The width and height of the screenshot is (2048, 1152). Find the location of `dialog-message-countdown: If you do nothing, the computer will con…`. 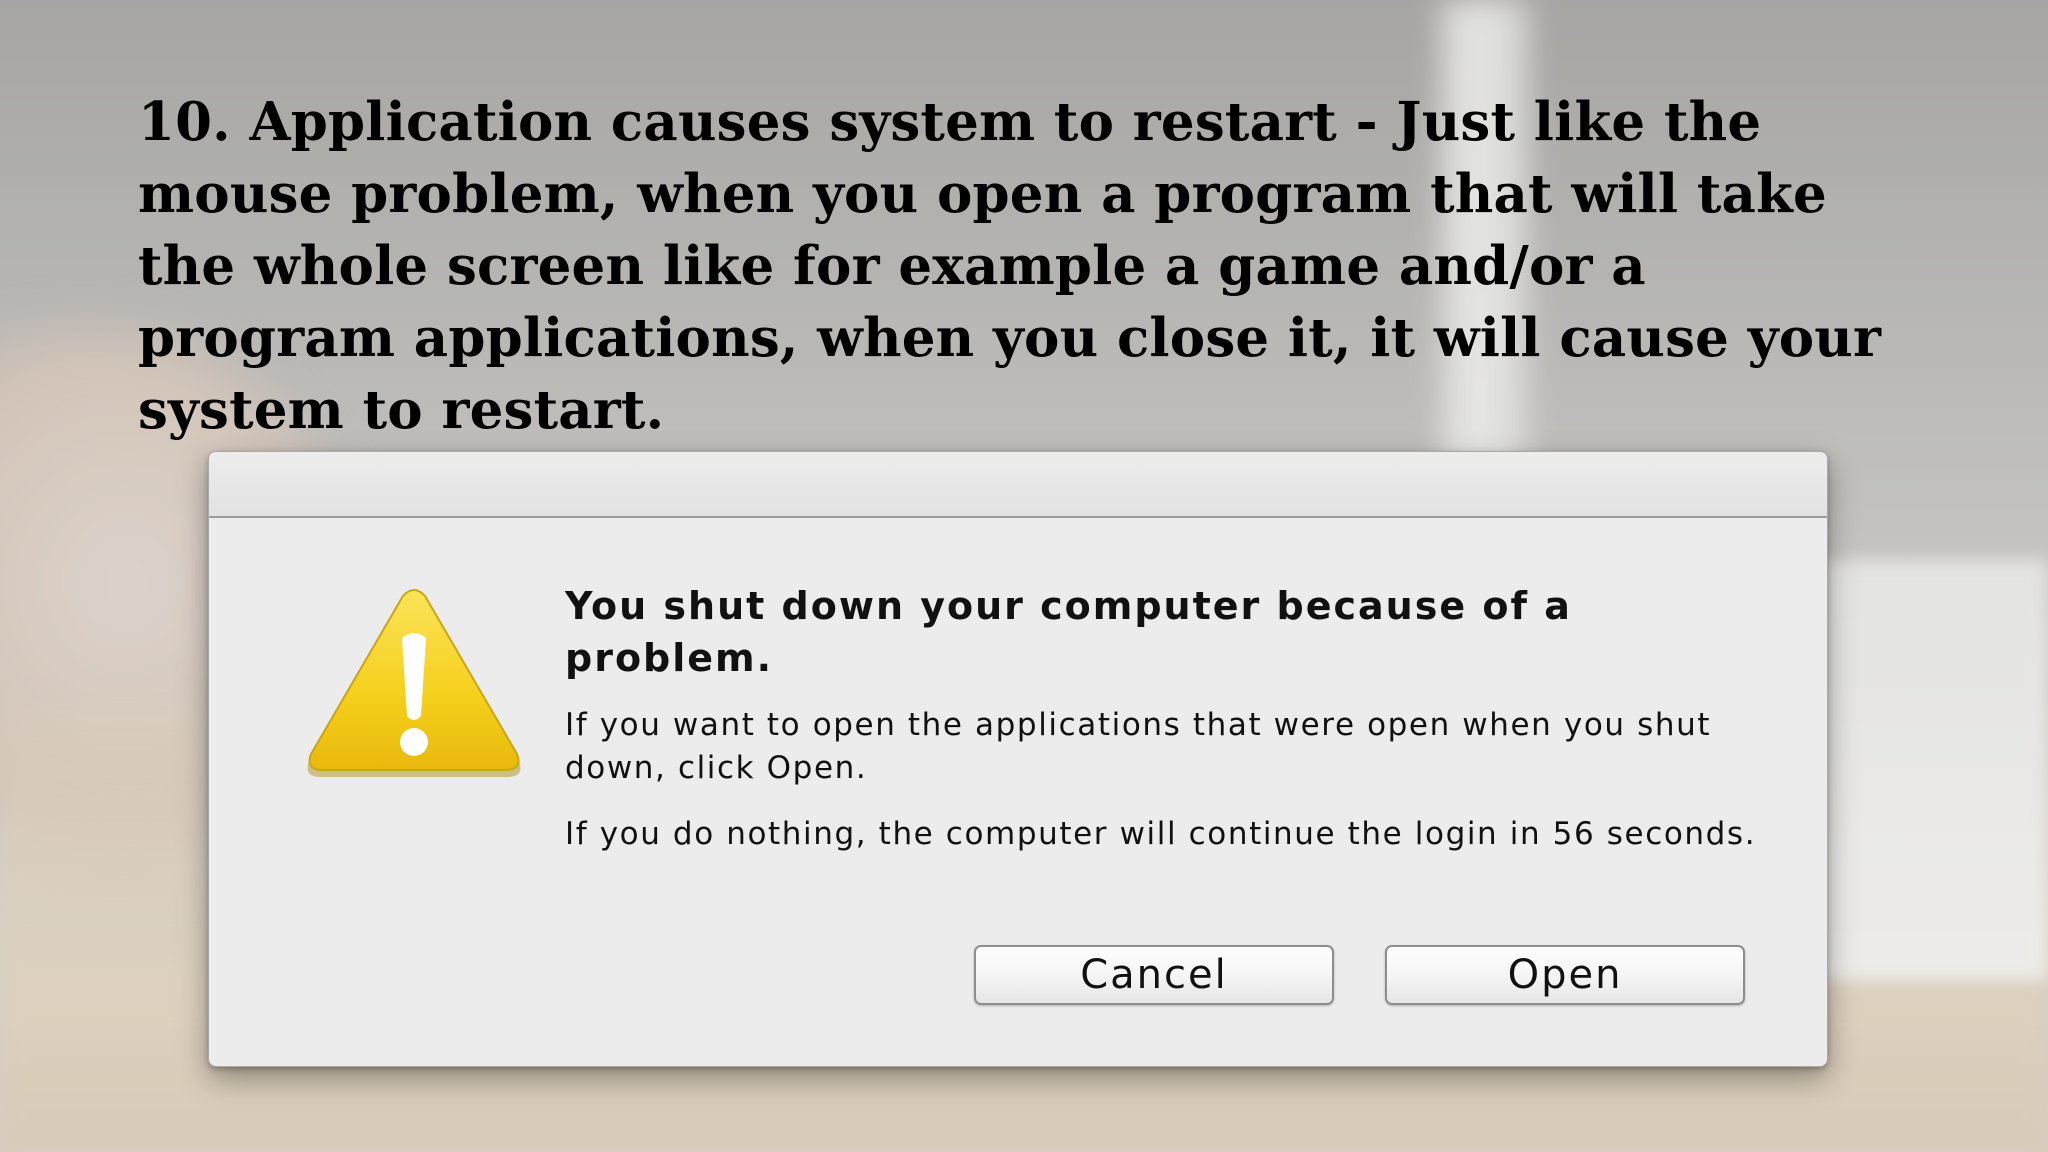

dialog-message-countdown: If you do nothing, the computer will con… is located at coordinates (1161, 834).